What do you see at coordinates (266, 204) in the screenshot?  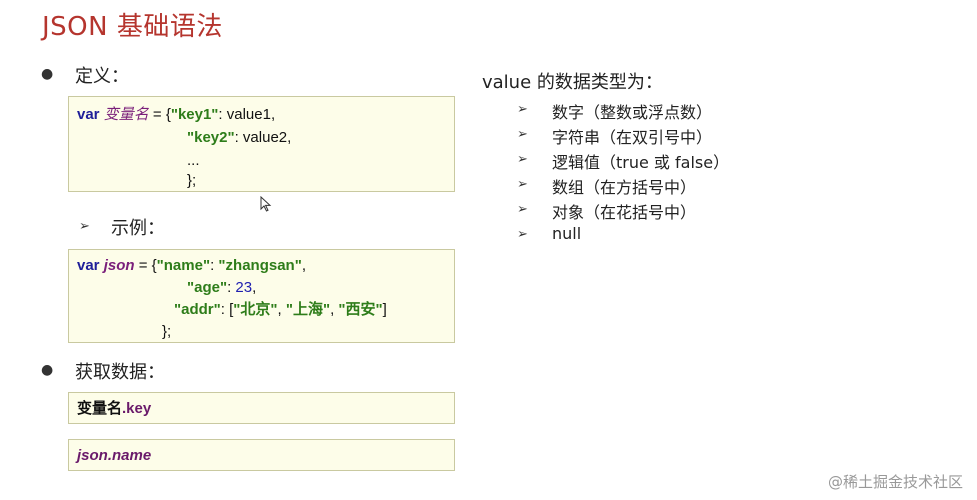 I see `mouse-cursor-icon` at bounding box center [266, 204].